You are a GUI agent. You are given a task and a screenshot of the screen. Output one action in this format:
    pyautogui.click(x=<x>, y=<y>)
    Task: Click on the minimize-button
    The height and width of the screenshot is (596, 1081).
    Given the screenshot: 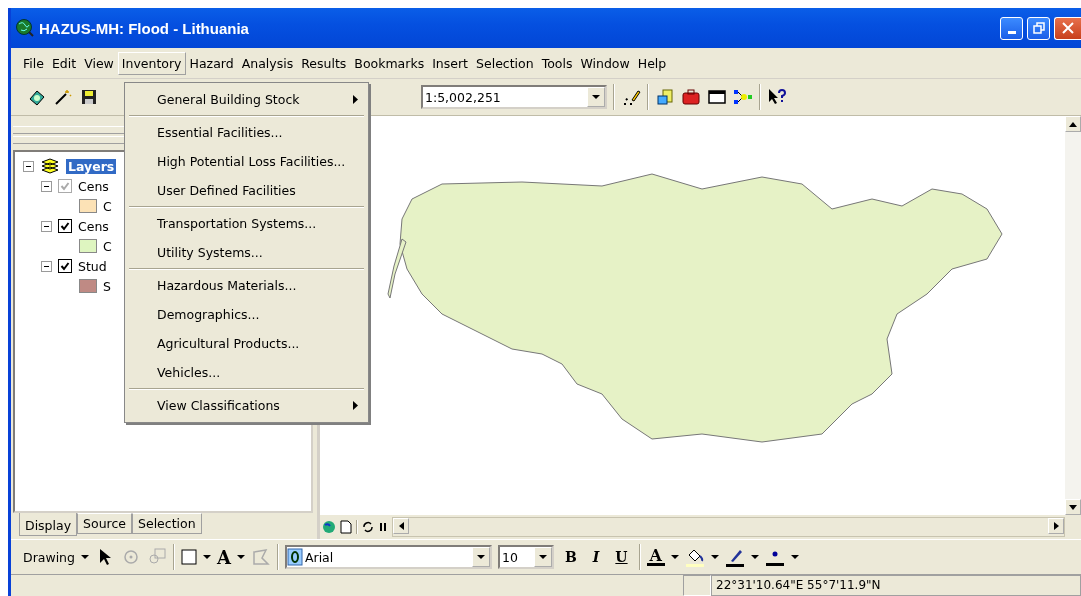 What is the action you would take?
    pyautogui.click(x=1011, y=28)
    